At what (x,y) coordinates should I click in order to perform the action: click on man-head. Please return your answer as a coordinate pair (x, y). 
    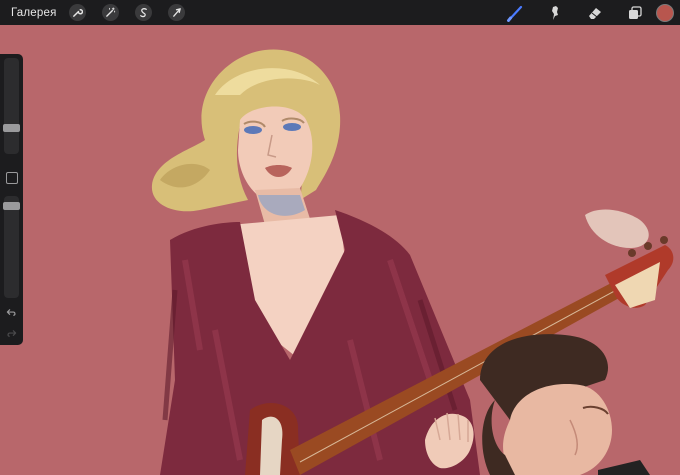
    Looking at the image, I should click on (565, 404).